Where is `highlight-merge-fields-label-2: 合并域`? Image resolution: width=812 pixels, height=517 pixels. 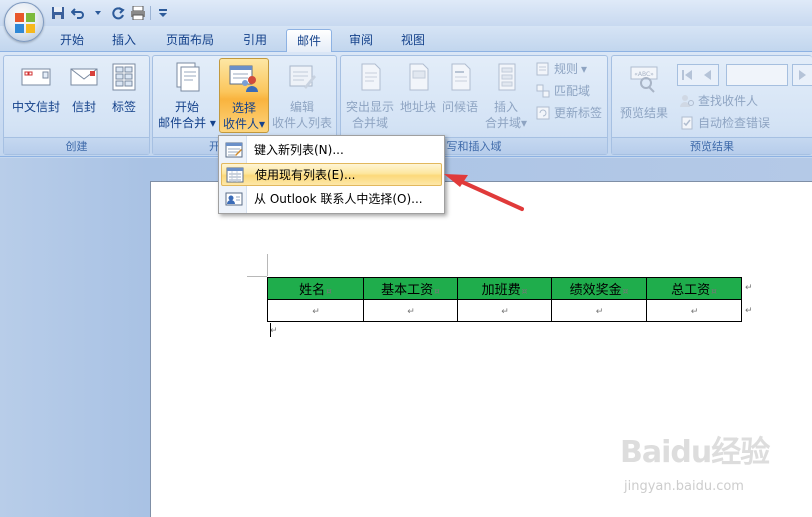
highlight-merge-fields-label-2: 合并域 is located at coordinates (369, 123).